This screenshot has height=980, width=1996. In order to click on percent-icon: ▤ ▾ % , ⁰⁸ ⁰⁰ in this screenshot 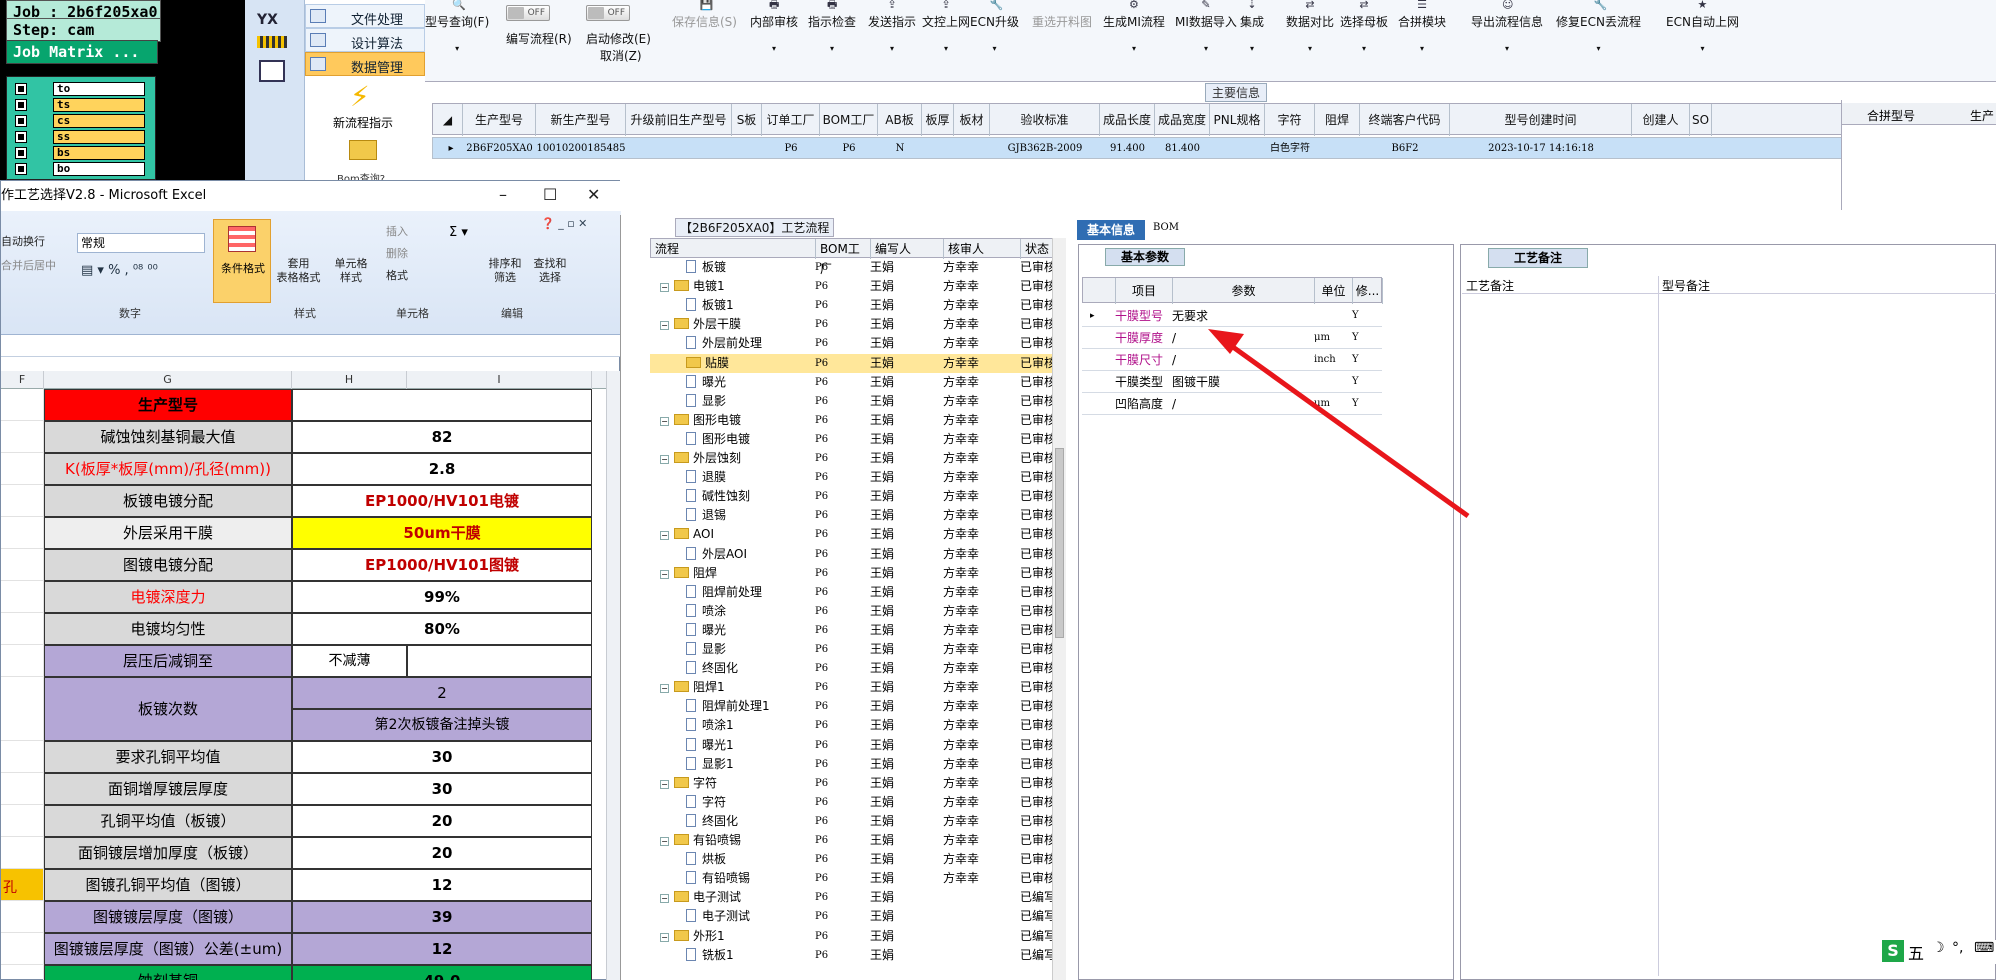, I will do `click(119, 270)`.